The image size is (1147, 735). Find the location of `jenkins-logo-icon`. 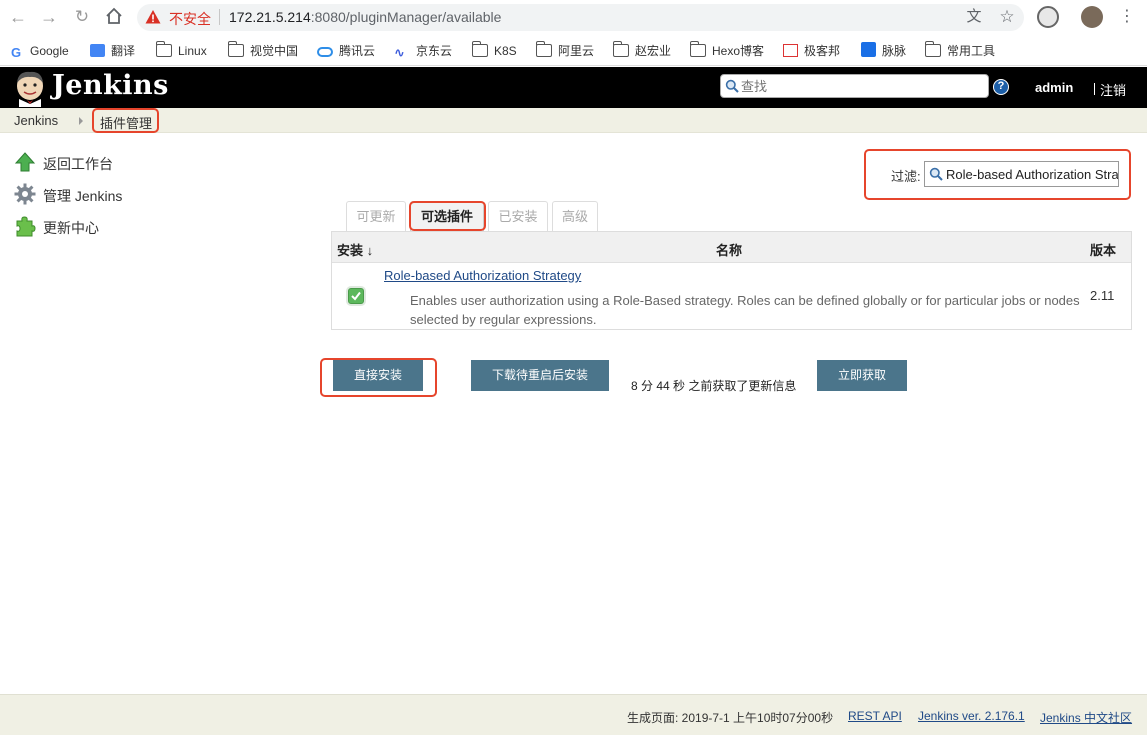

jenkins-logo-icon is located at coordinates (30, 88).